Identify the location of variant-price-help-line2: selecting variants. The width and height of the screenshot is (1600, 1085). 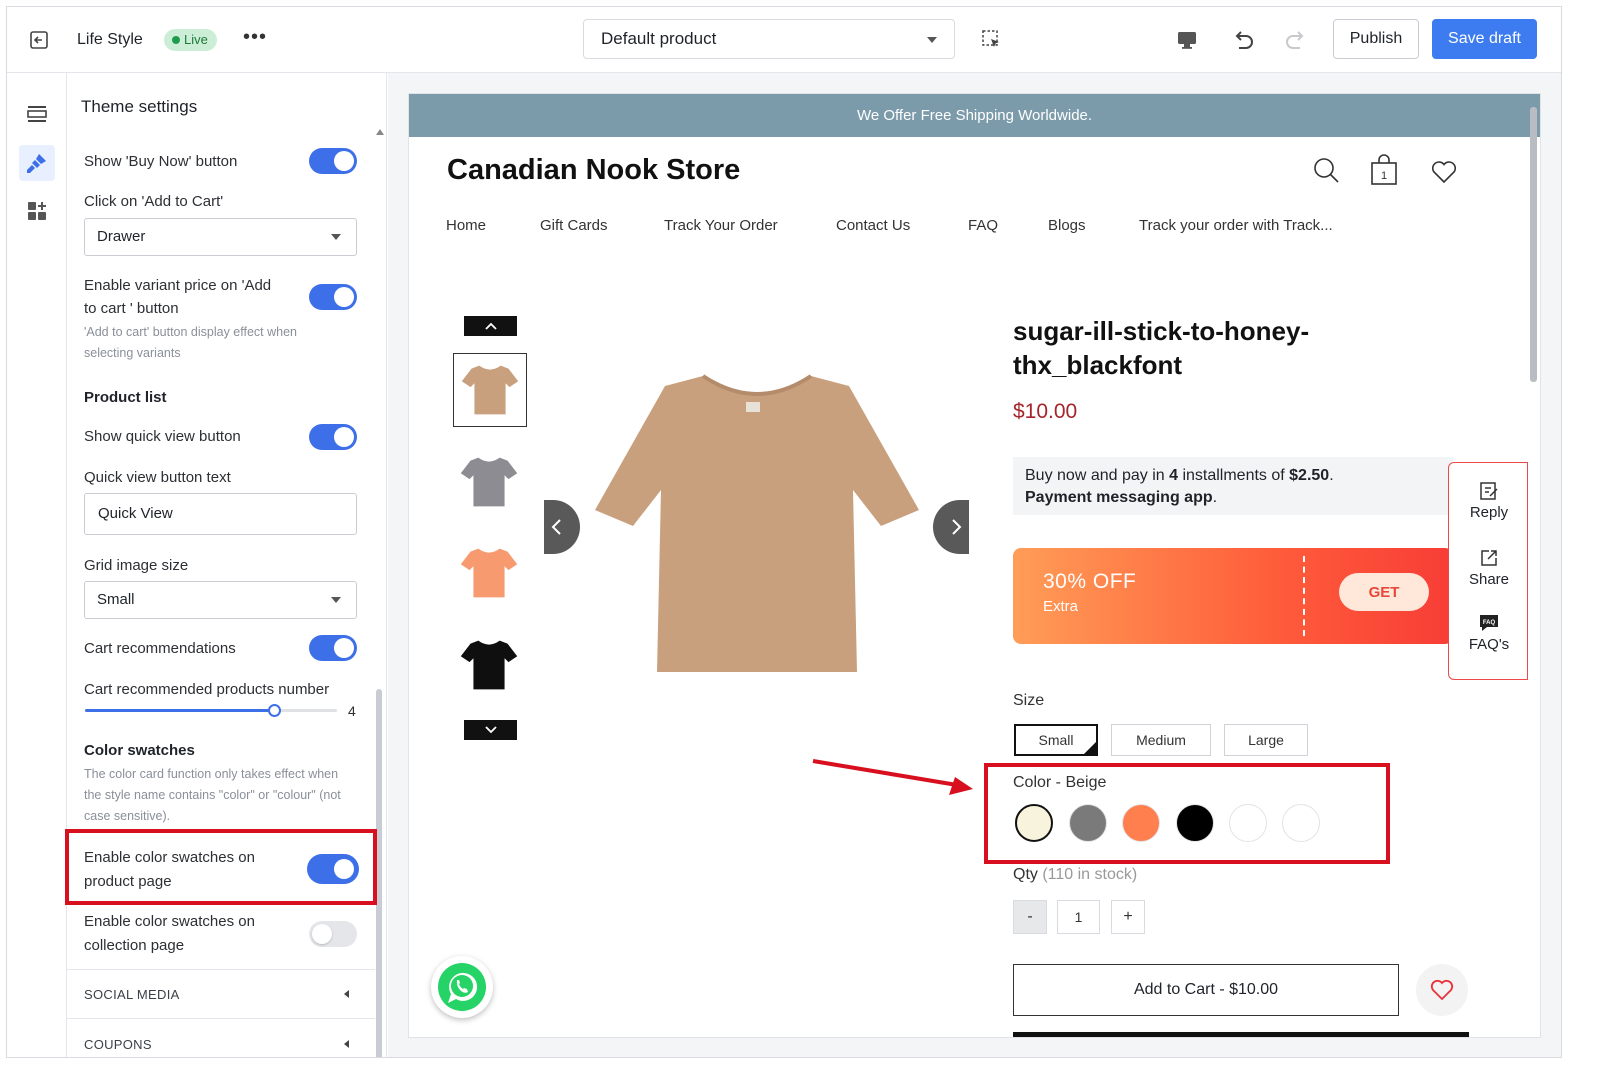
(132, 353).